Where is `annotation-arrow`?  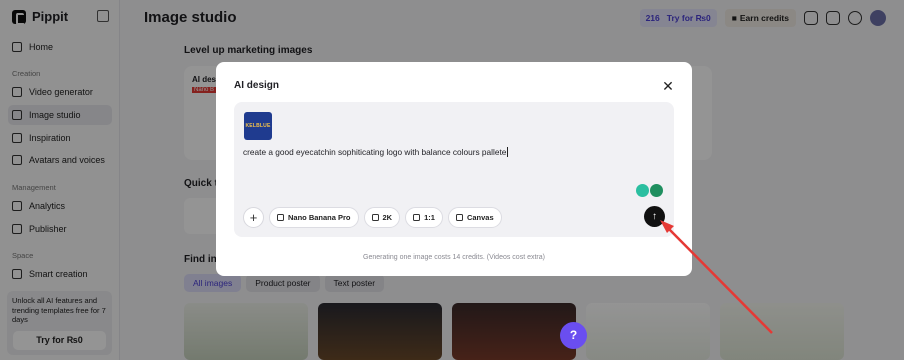 annotation-arrow is located at coordinates (716, 277).